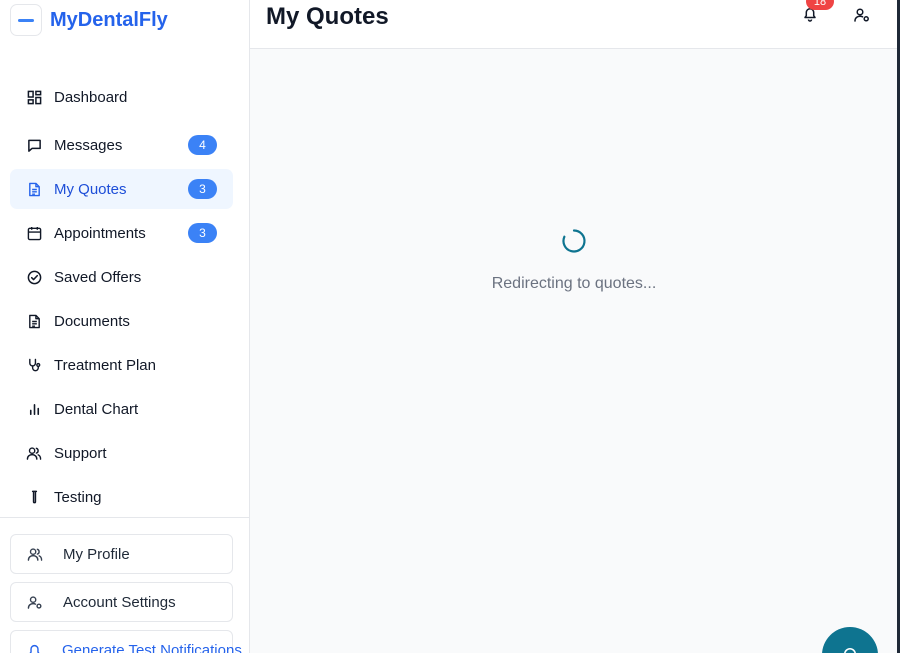 The height and width of the screenshot is (653, 900). I want to click on sidebar-item-messages: Messages 4, so click(121, 145).